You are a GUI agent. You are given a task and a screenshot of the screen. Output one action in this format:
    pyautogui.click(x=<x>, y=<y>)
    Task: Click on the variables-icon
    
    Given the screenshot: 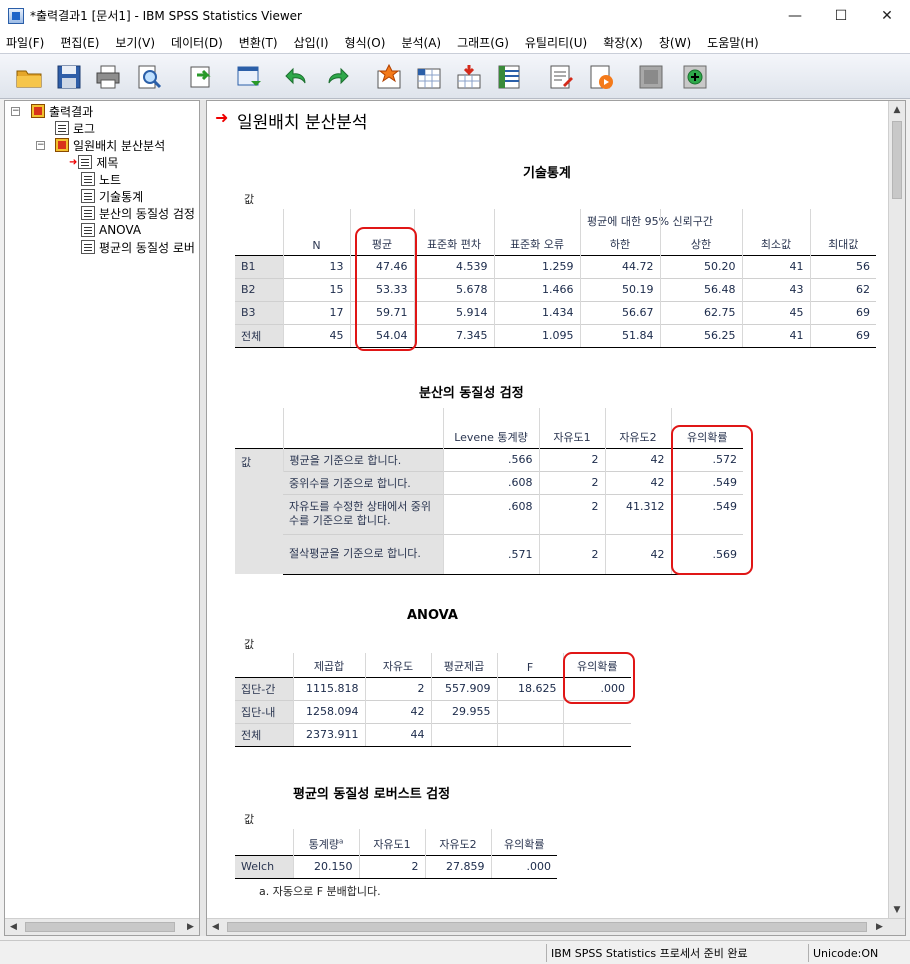 What is the action you would take?
    pyautogui.click(x=509, y=77)
    